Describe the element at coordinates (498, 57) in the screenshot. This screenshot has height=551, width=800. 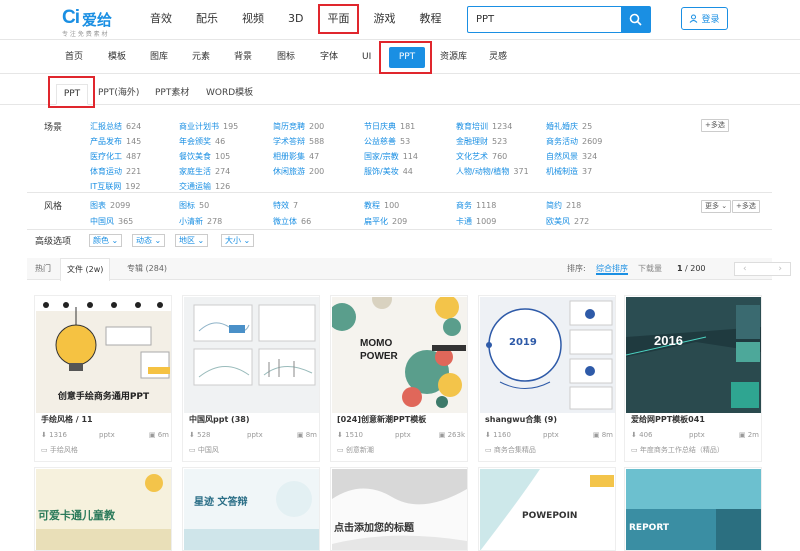
I see `subnav-inspiration: 灵感` at that location.